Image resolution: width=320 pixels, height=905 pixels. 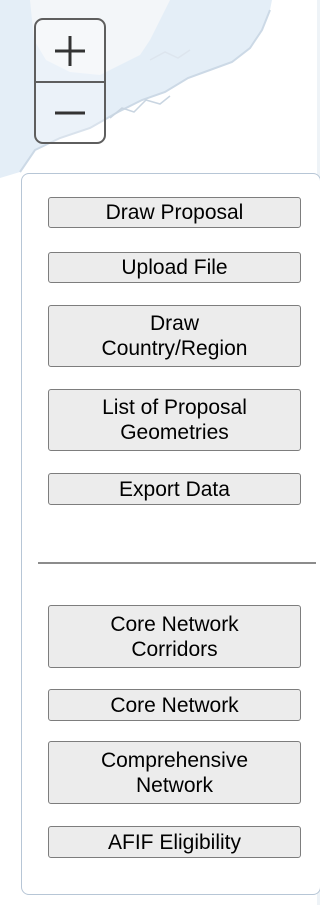 I want to click on zoom-out-button, so click(x=70, y=112).